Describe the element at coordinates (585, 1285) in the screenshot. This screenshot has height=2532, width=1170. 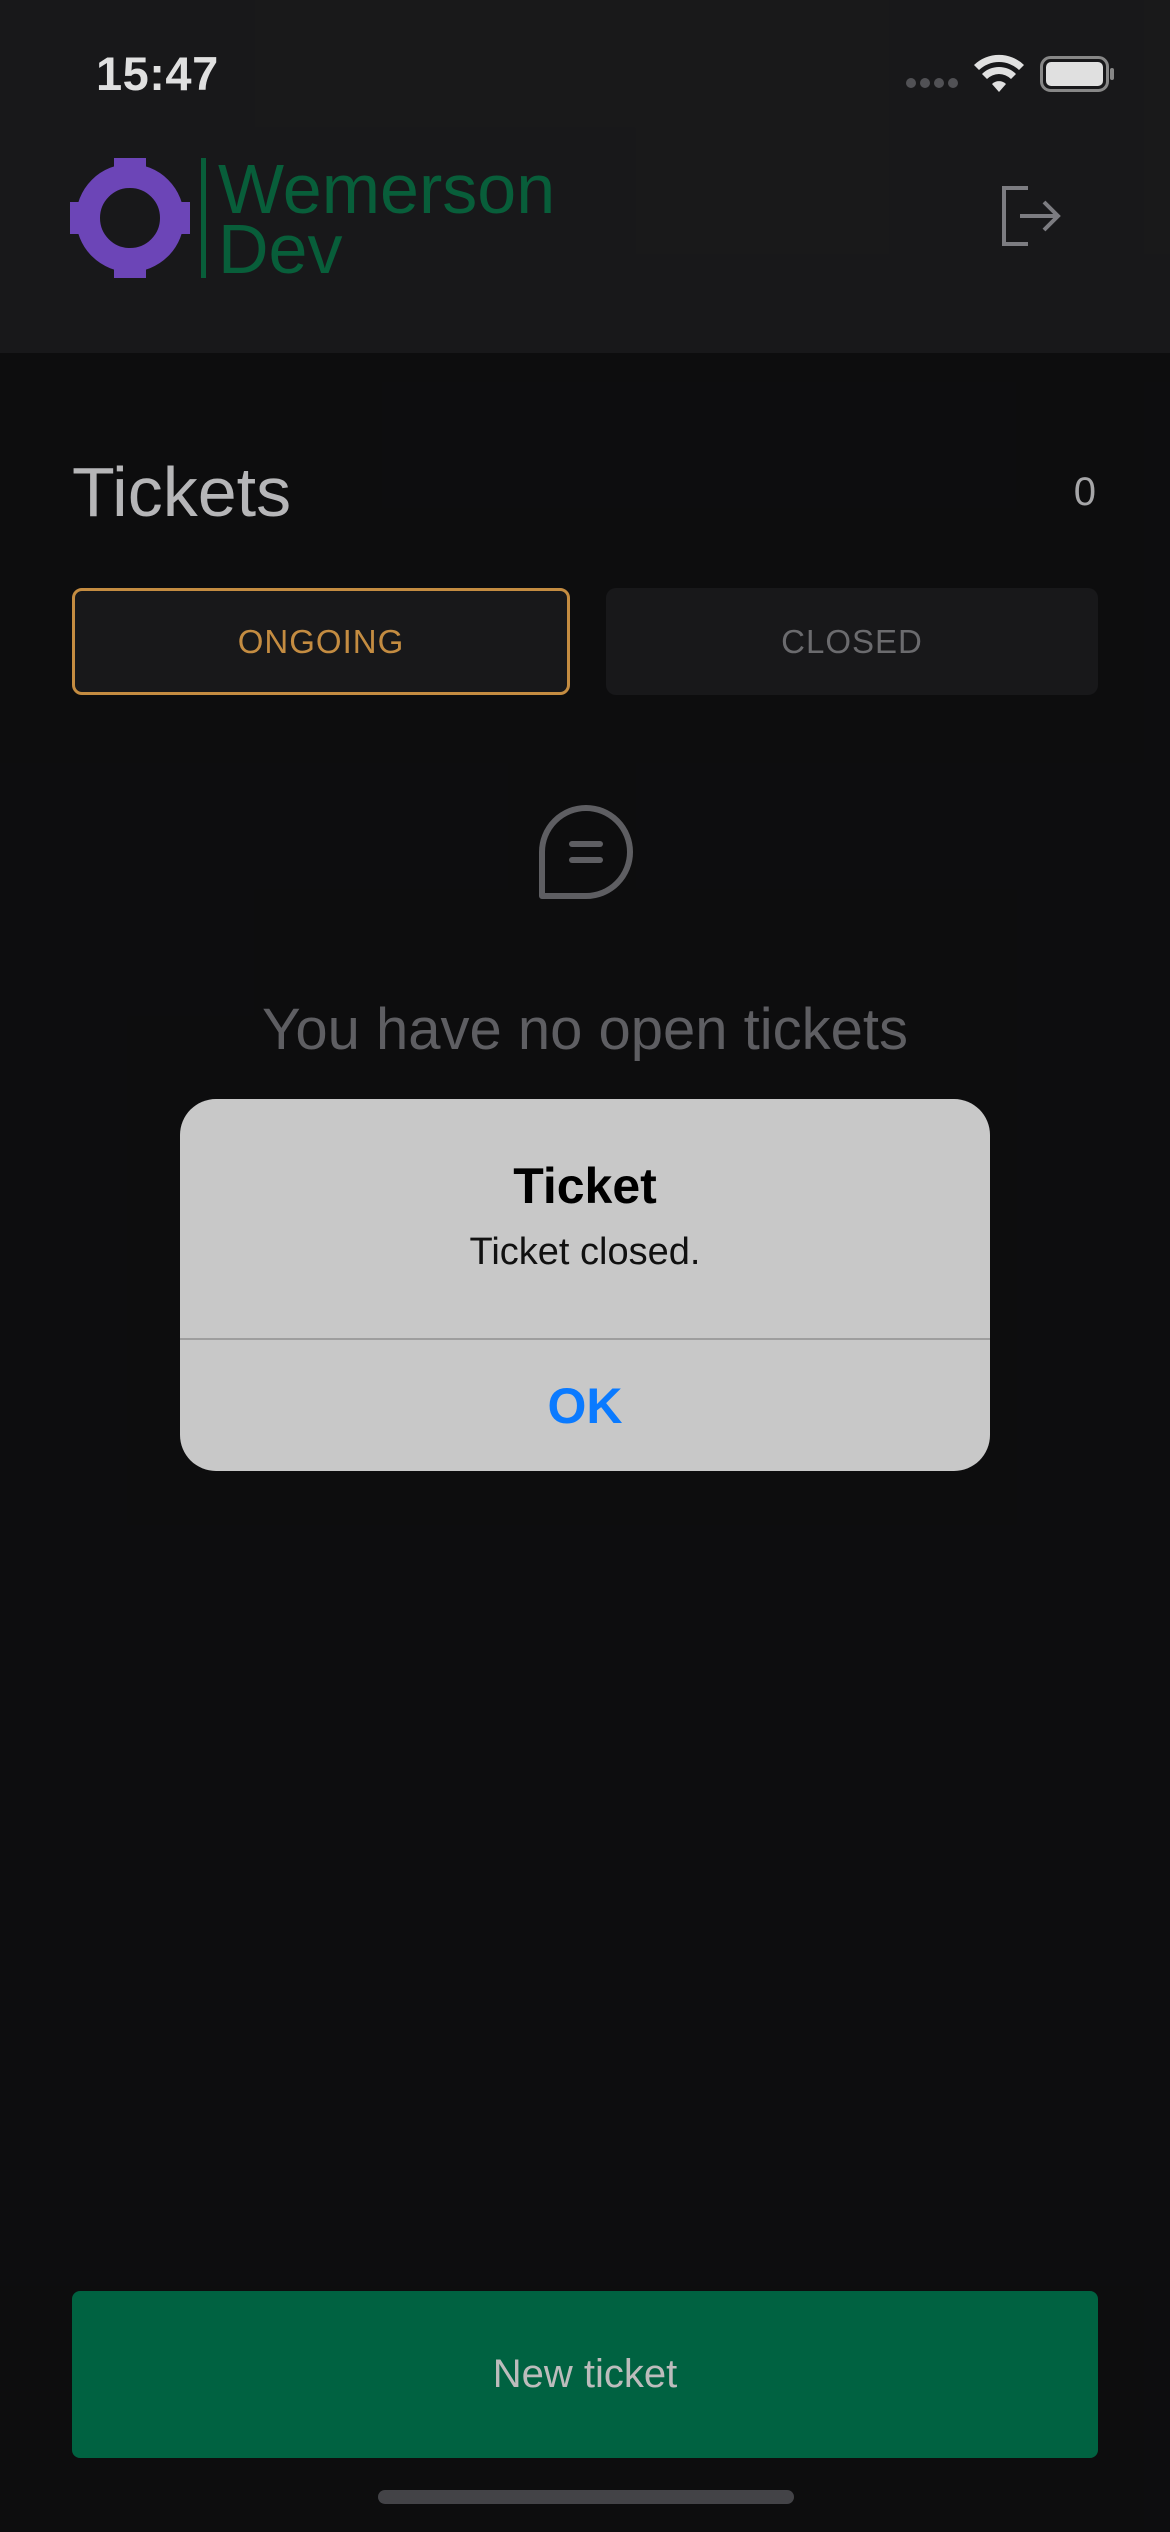
I see `alert-dialog: Ticket Ticket closed. OK` at that location.